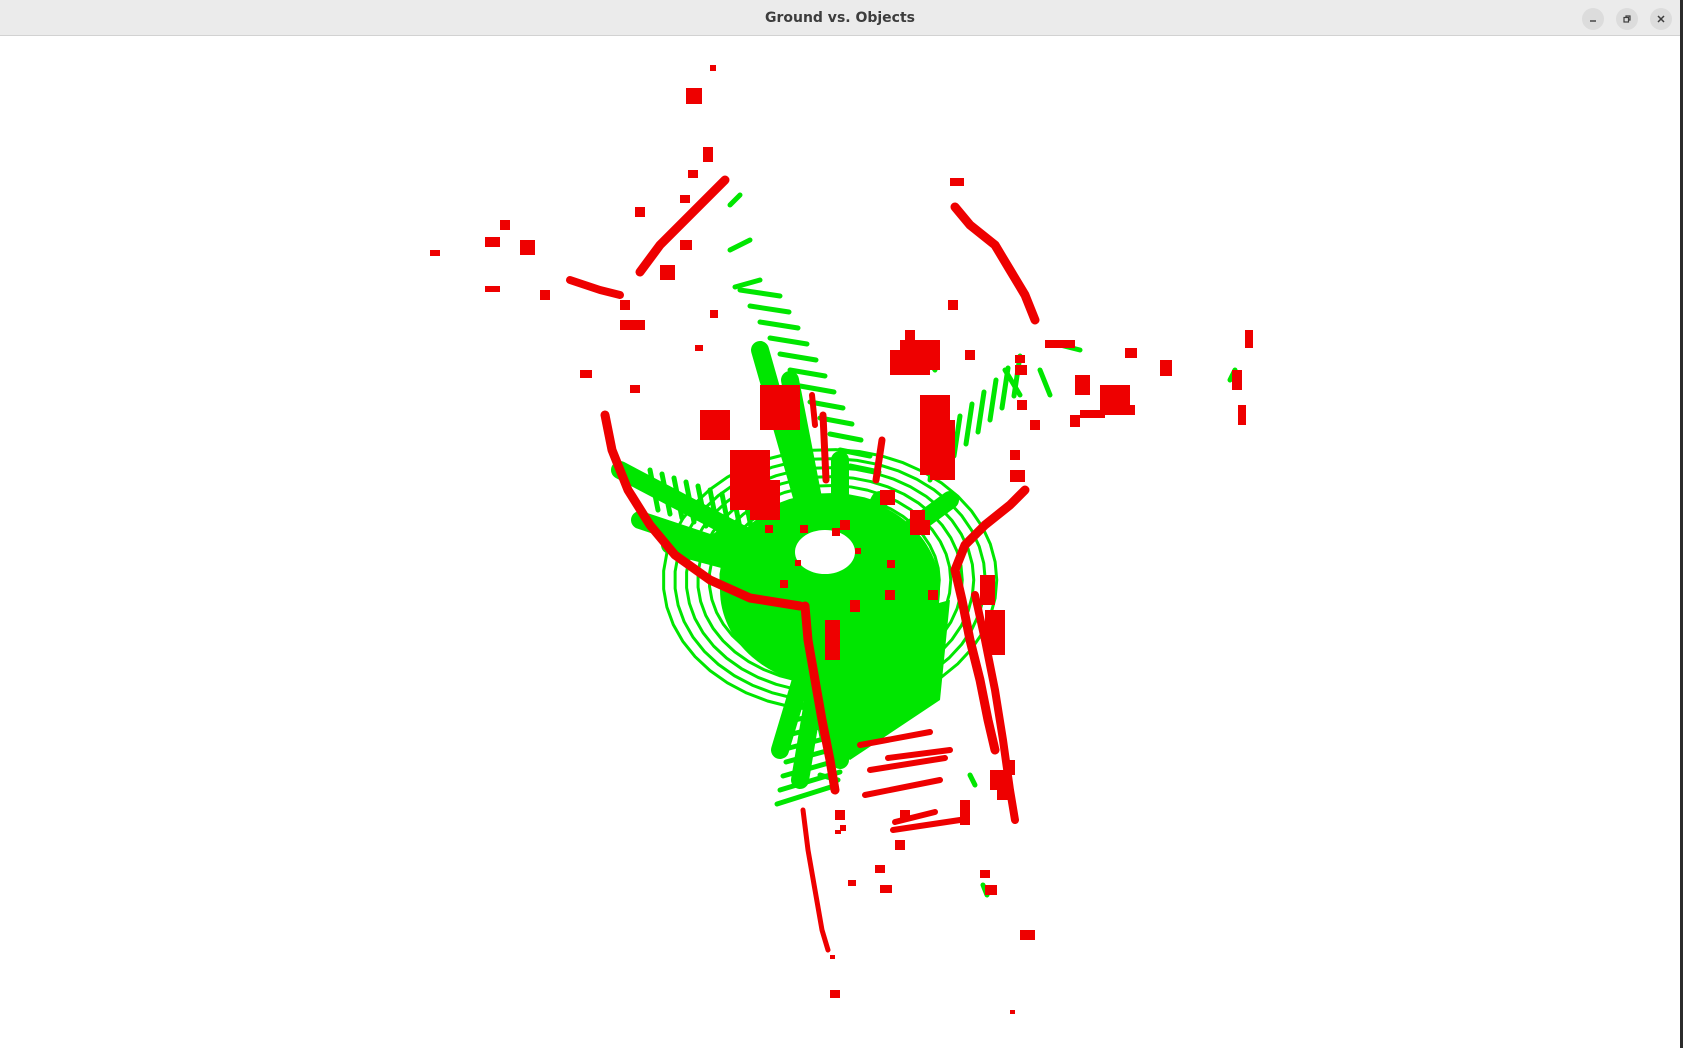  I want to click on window-title: Ground vs. Objects, so click(840, 18).